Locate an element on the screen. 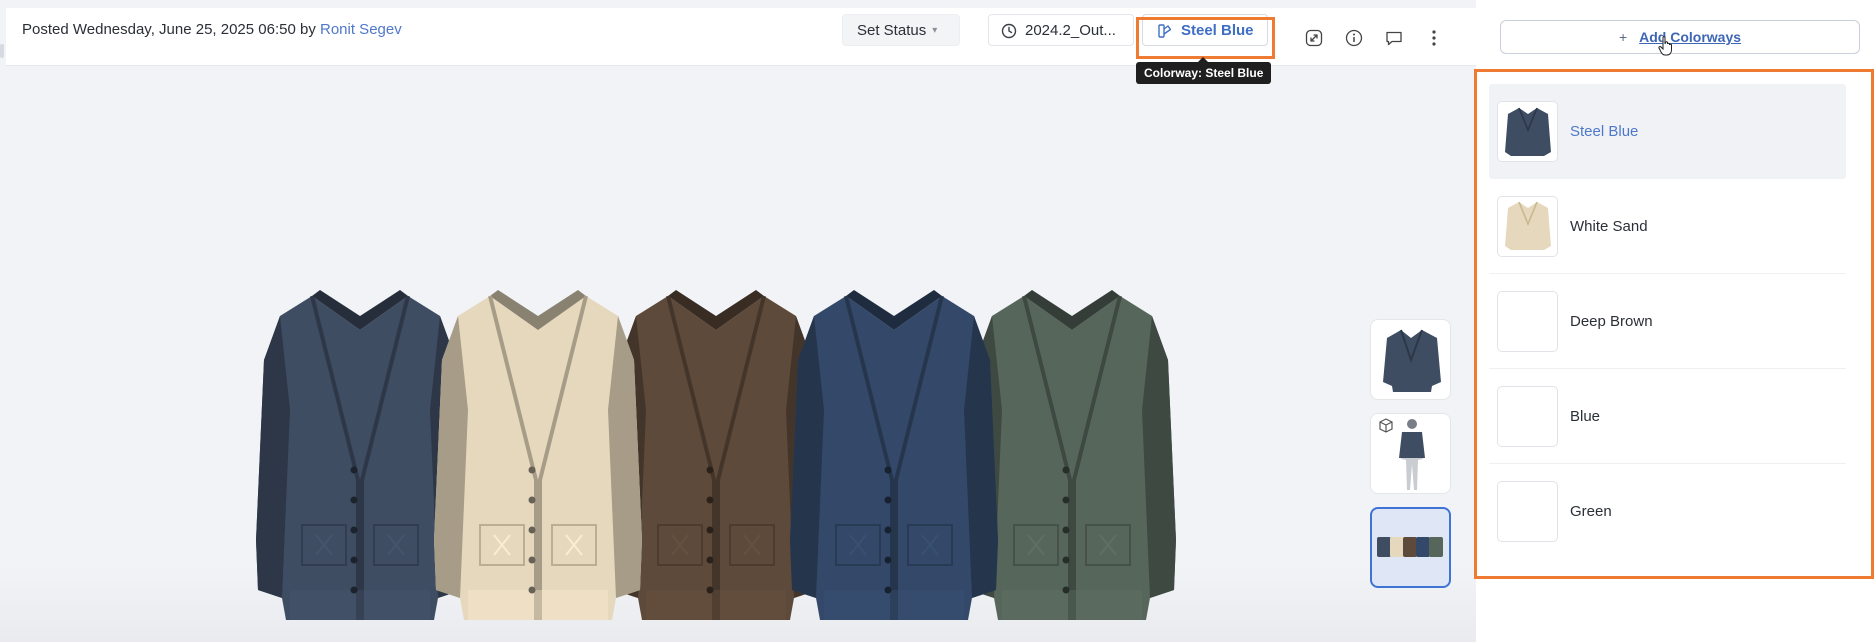 This screenshot has height=642, width=1874. posted-text: Posted Wednesday, June 25, 2025 06:50 by is located at coordinates (169, 29).